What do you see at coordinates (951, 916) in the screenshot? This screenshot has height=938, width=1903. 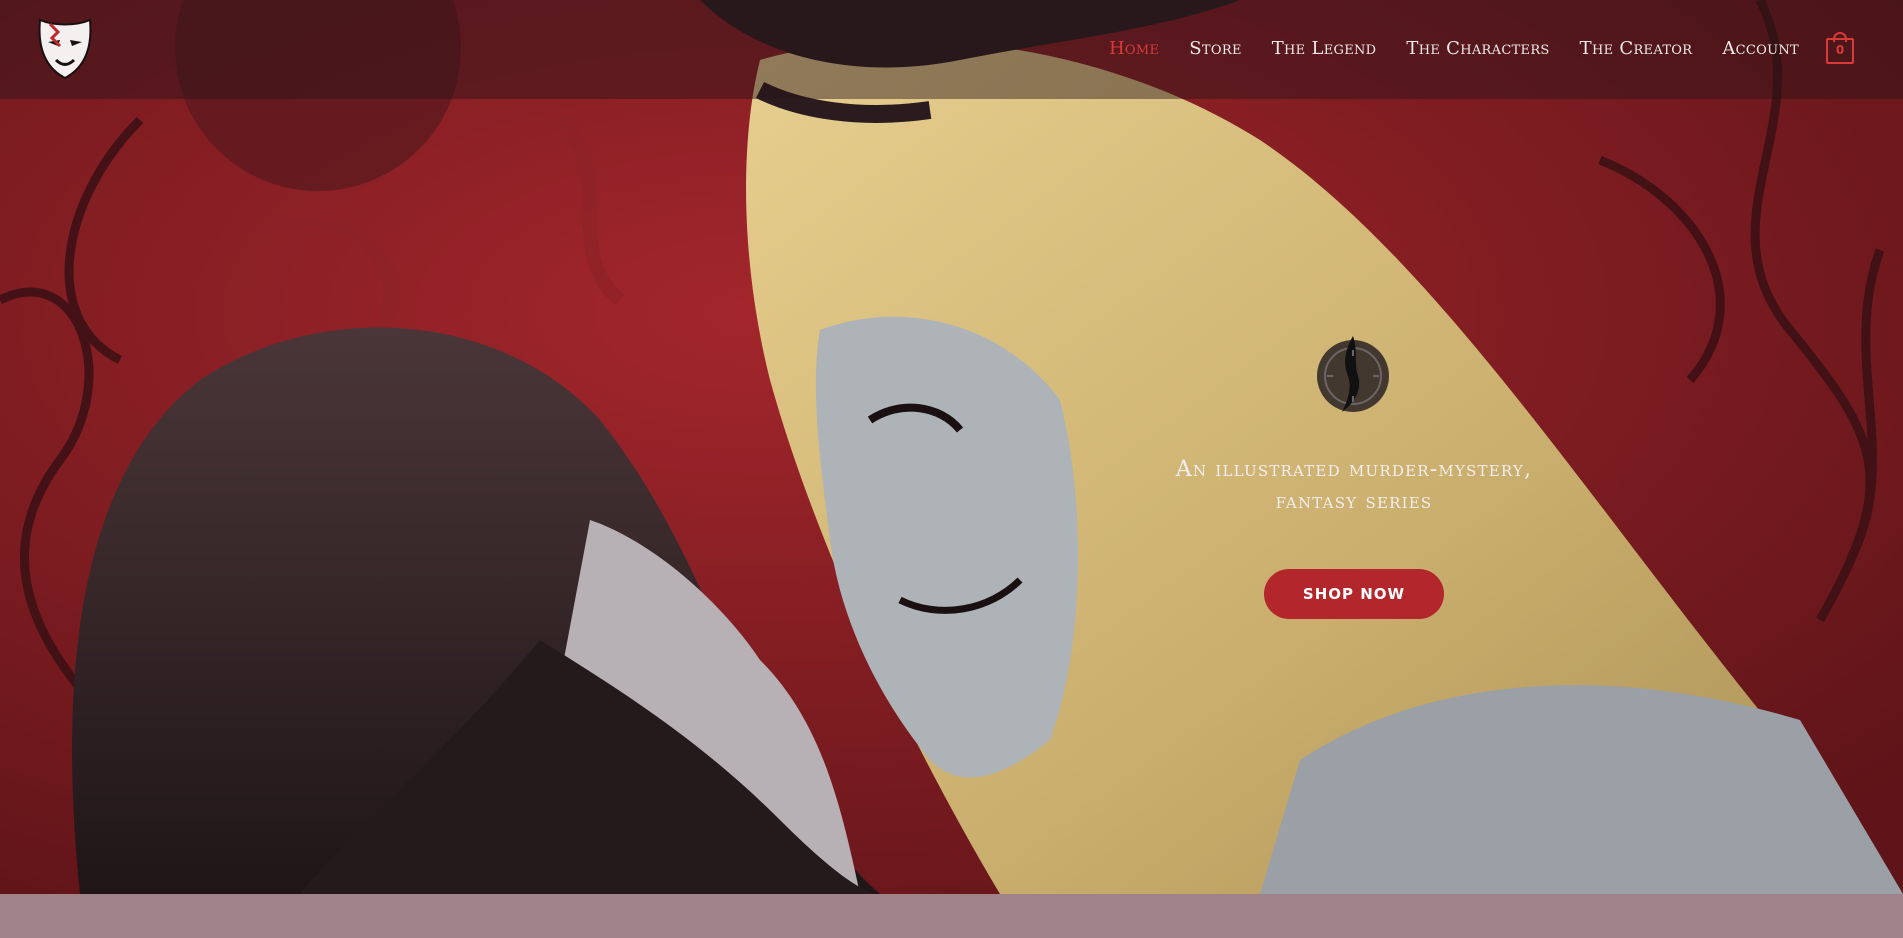 I see `section-divider-band` at bounding box center [951, 916].